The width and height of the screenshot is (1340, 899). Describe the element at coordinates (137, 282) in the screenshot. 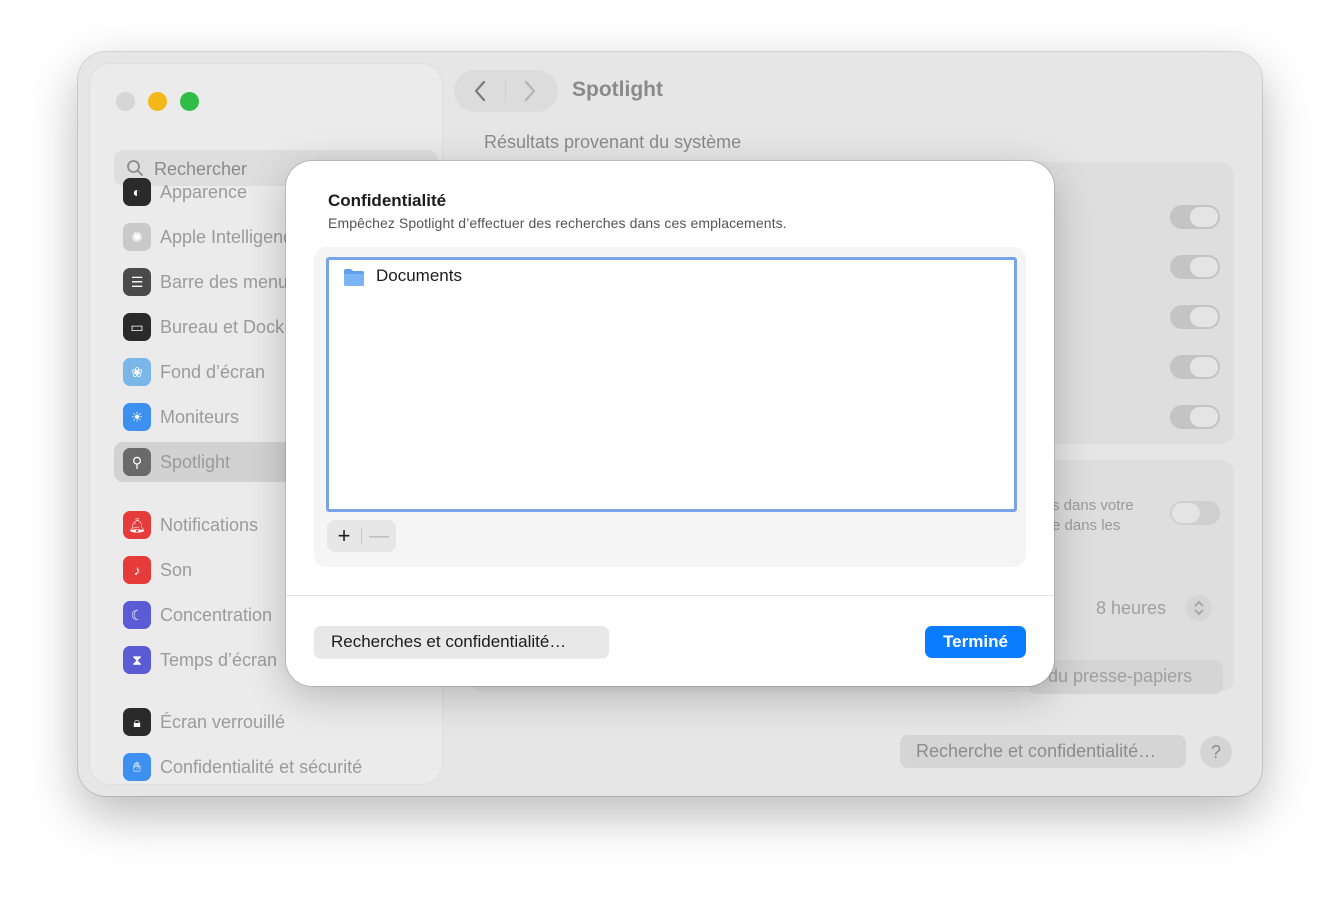

I see `menu-bar-icon: ☰` at that location.